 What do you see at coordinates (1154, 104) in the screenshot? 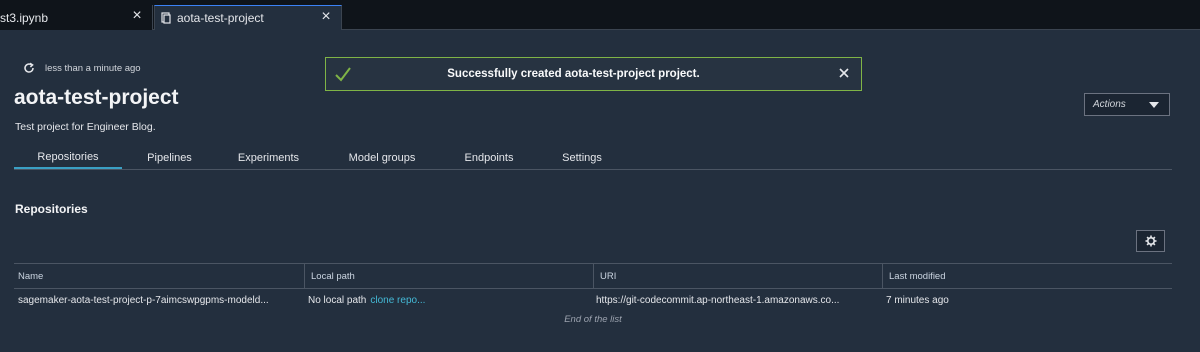
I see `caret-down-icon` at bounding box center [1154, 104].